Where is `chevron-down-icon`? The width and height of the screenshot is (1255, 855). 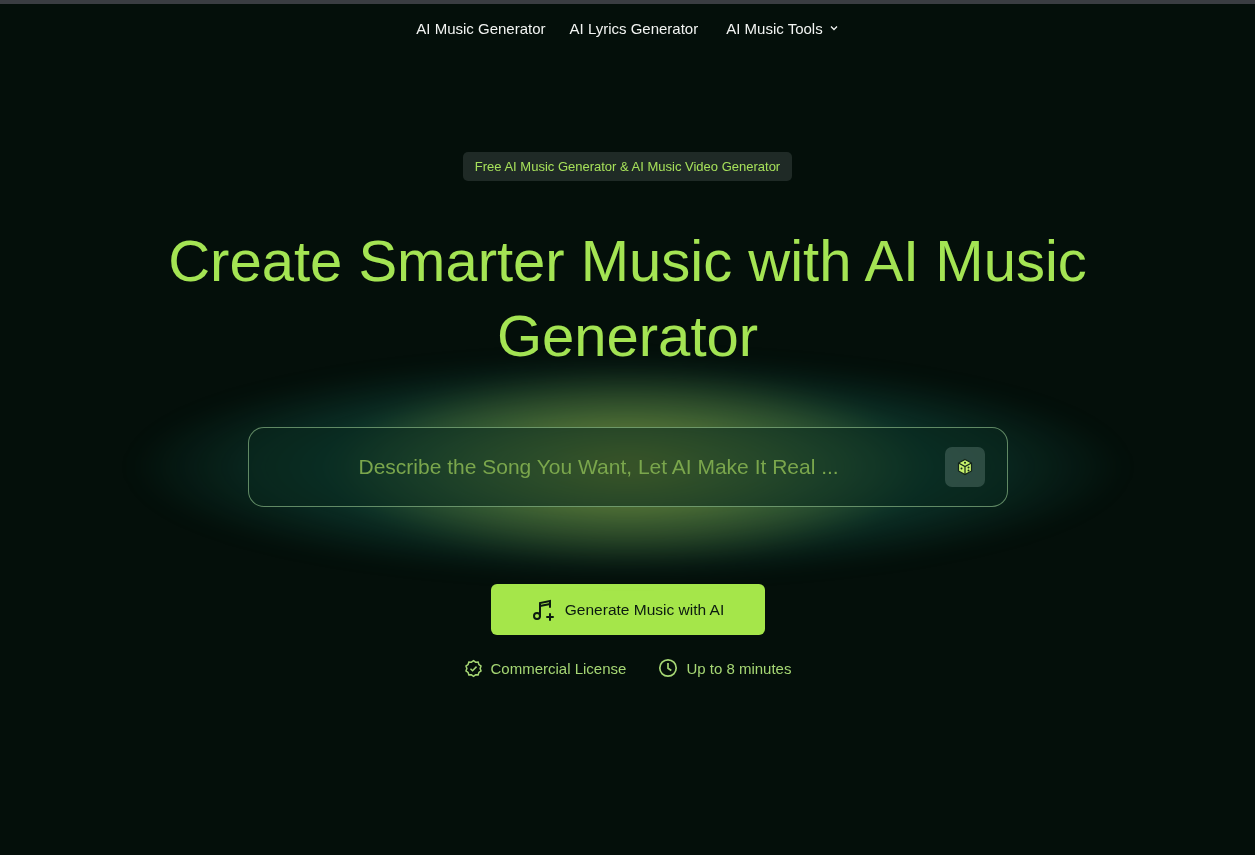
chevron-down-icon is located at coordinates (833, 28).